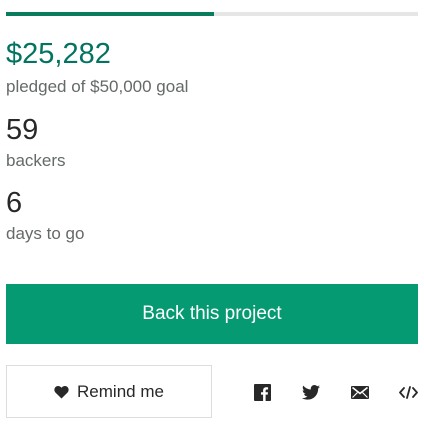  Describe the element at coordinates (45, 233) in the screenshot. I see `days-remaining-label: days to go` at that location.